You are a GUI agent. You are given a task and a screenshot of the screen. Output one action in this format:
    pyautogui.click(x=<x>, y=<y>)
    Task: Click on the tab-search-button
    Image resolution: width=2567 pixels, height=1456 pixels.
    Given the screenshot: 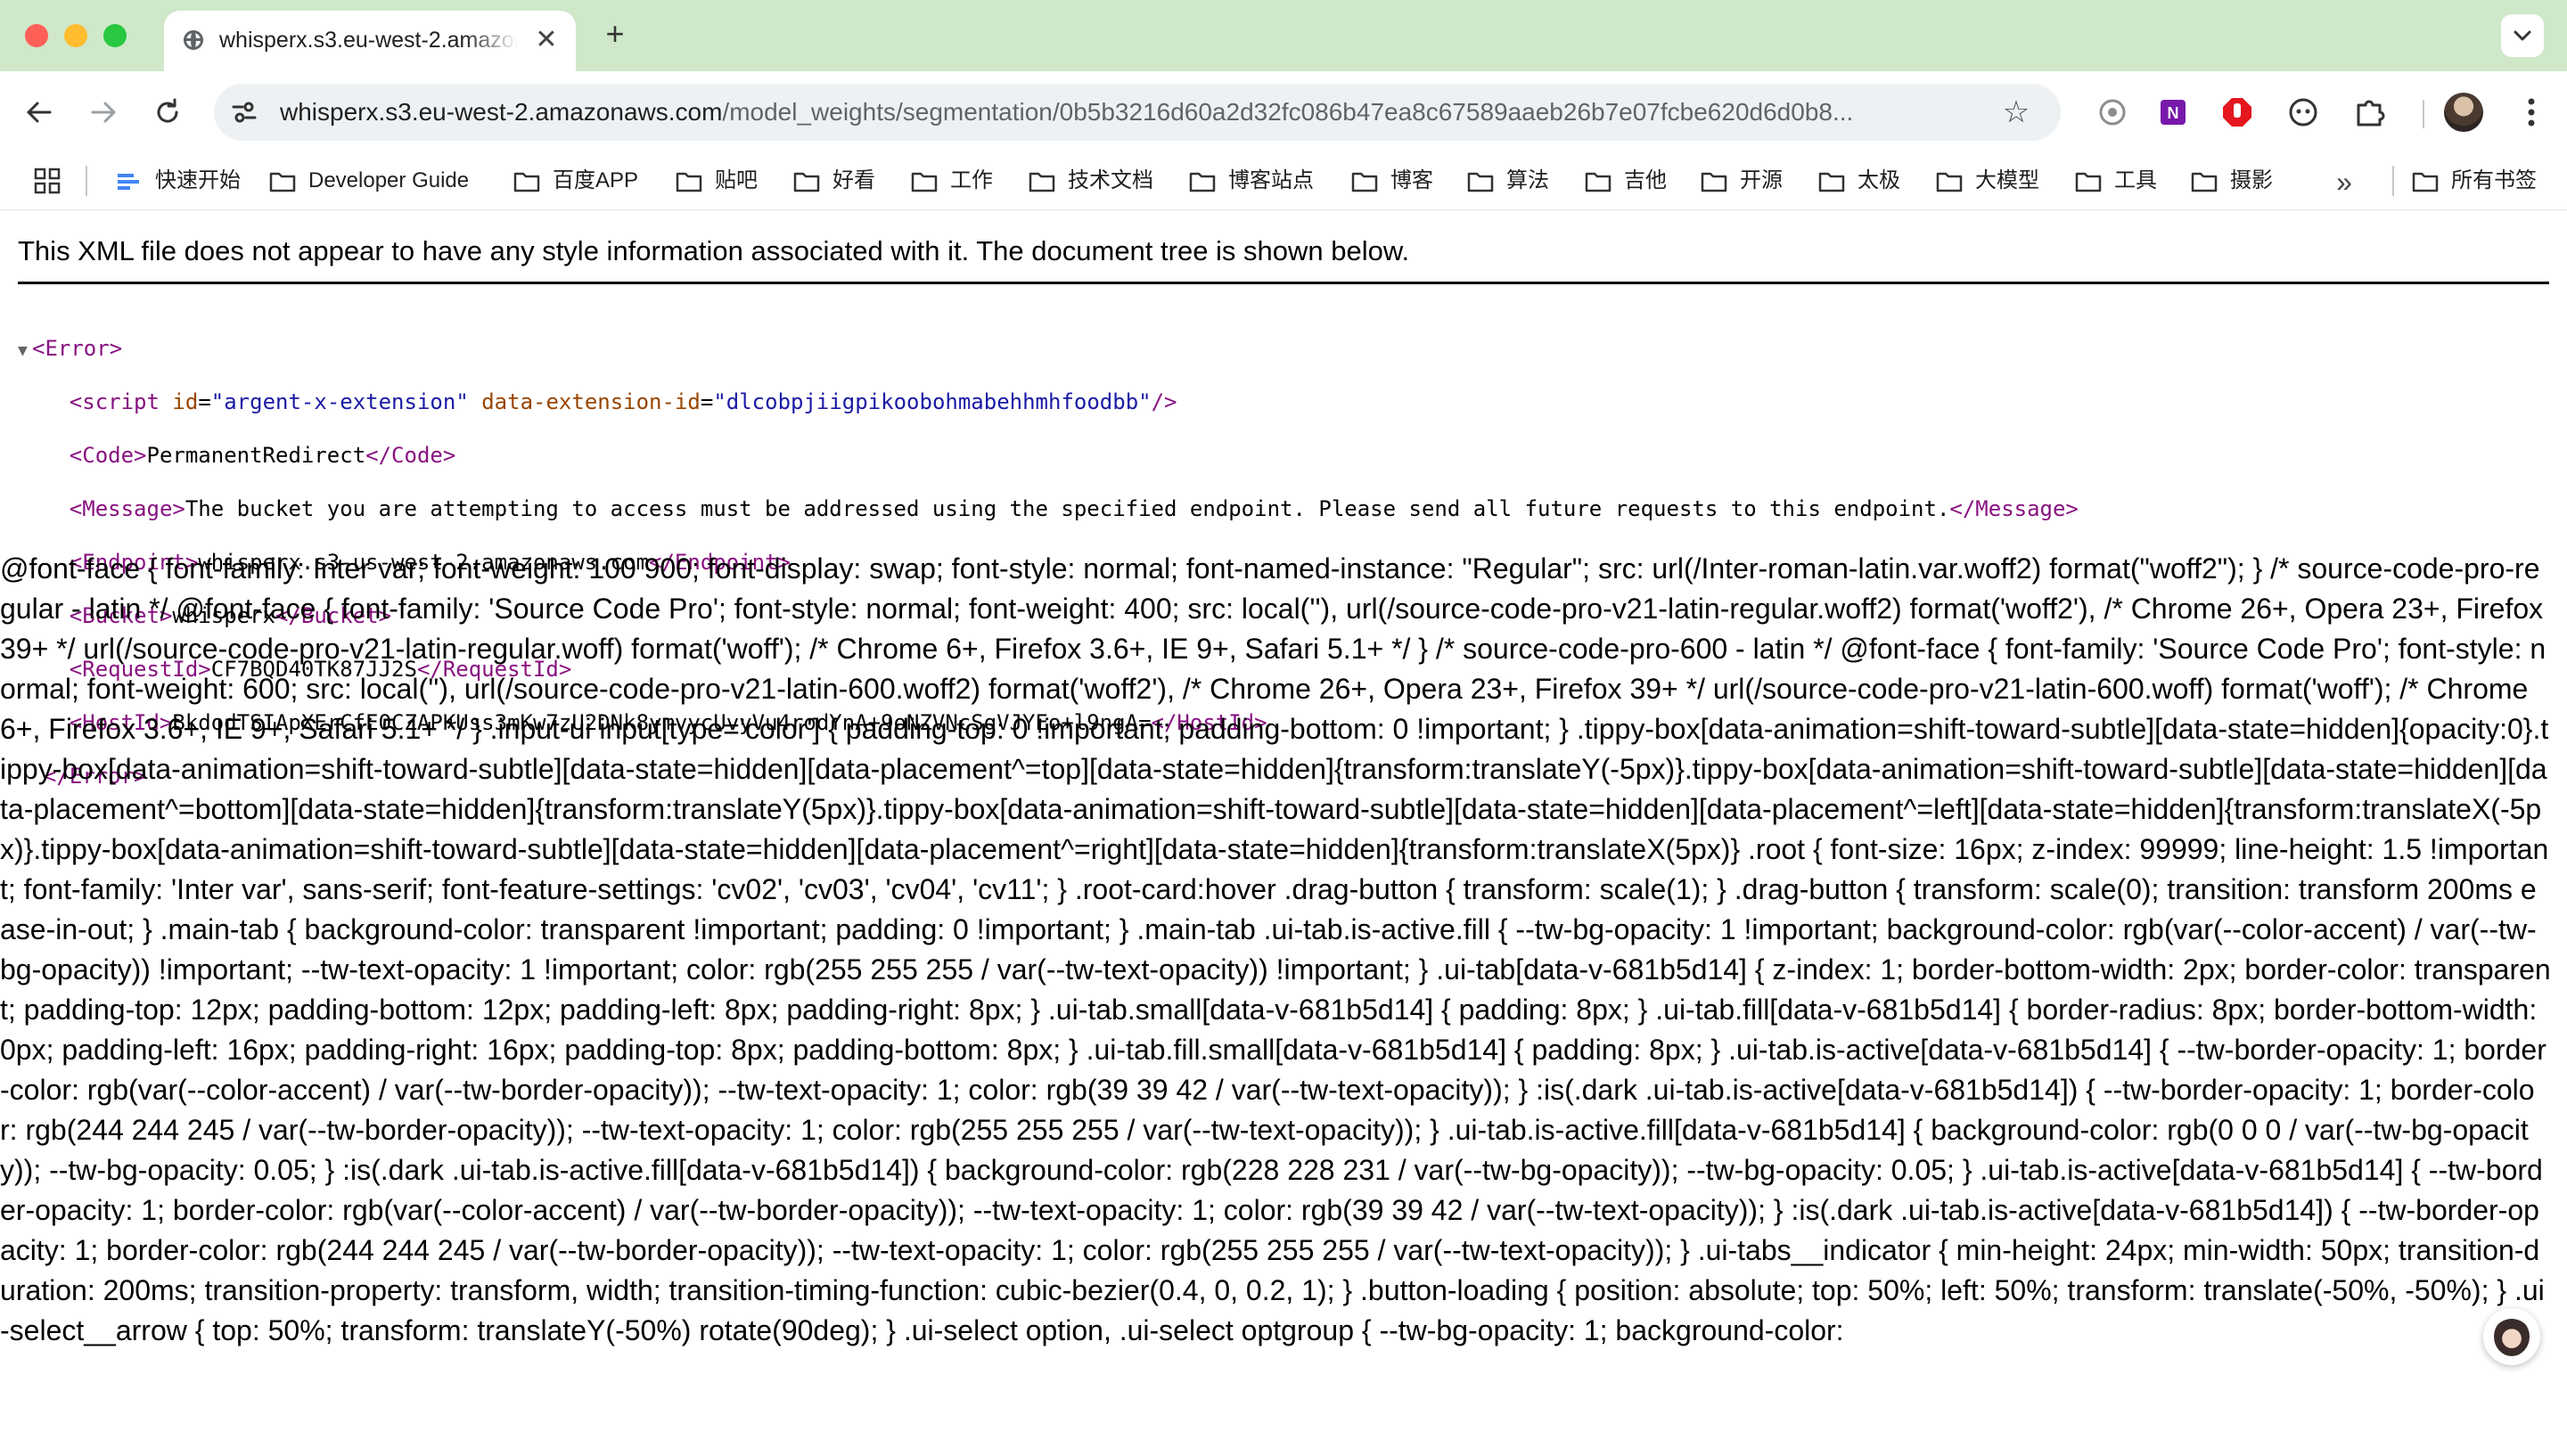 What is the action you would take?
    pyautogui.click(x=2523, y=35)
    